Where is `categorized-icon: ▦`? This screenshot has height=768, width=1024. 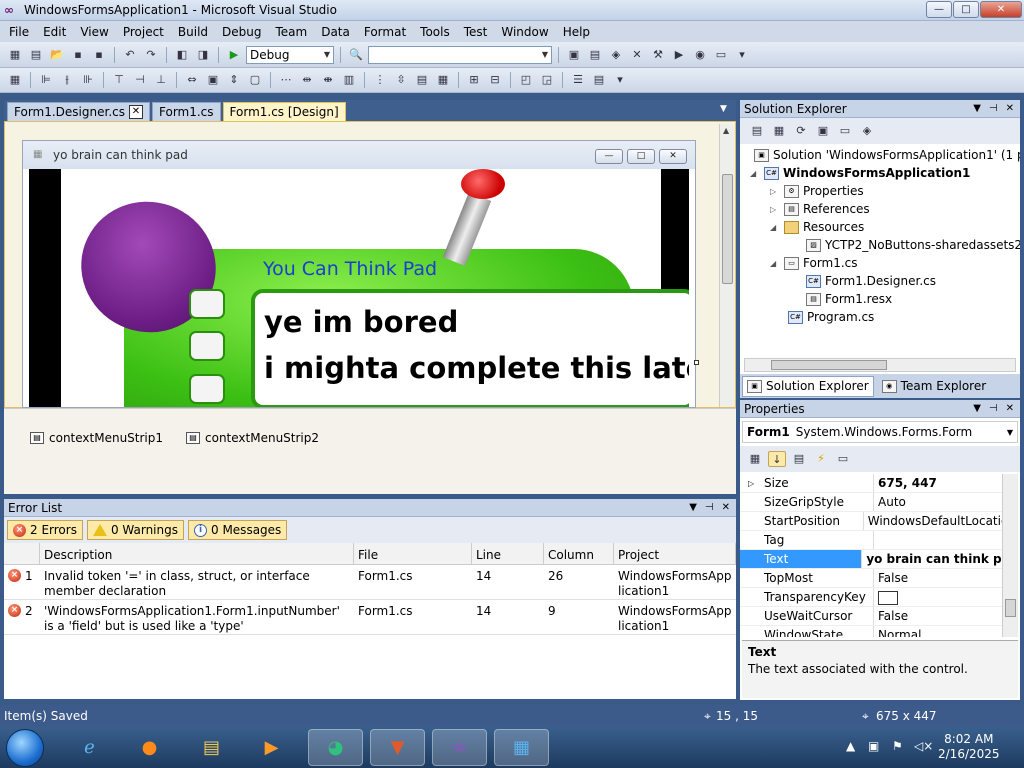 categorized-icon: ▦ is located at coordinates (755, 459).